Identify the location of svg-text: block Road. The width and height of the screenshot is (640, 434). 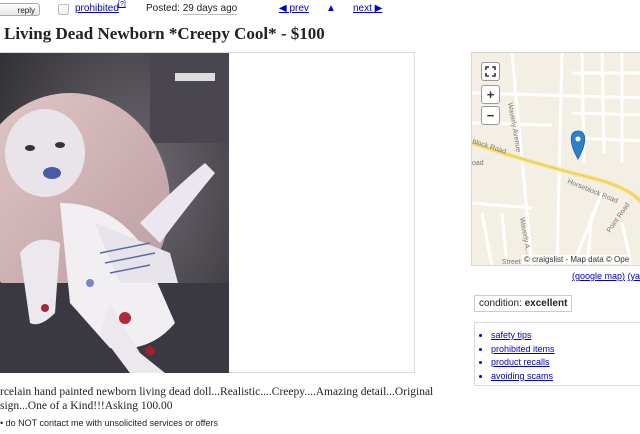
(489, 147).